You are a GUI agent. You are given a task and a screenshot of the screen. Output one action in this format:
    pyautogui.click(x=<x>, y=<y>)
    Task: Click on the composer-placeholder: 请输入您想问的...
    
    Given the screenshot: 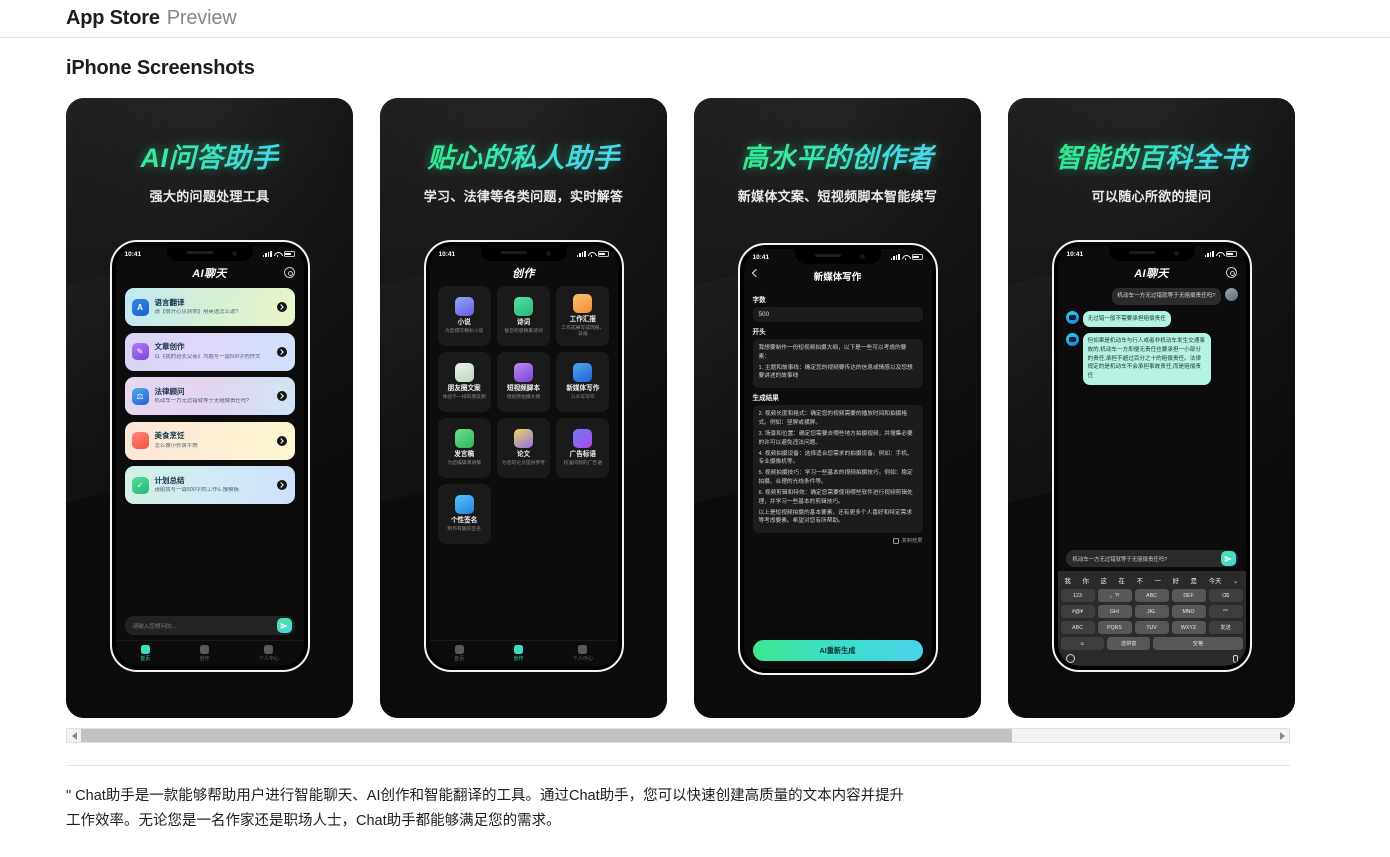 What is the action you would take?
    pyautogui.click(x=154, y=626)
    